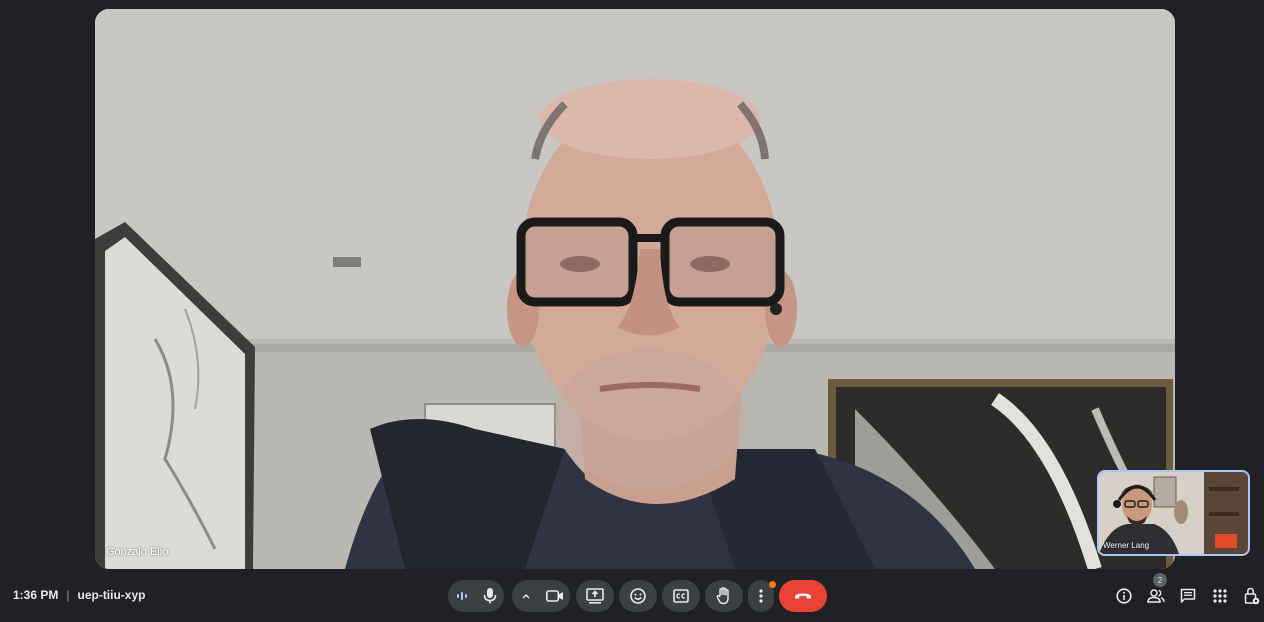 The image size is (1264, 622). I want to click on hang-up-icon, so click(803, 596).